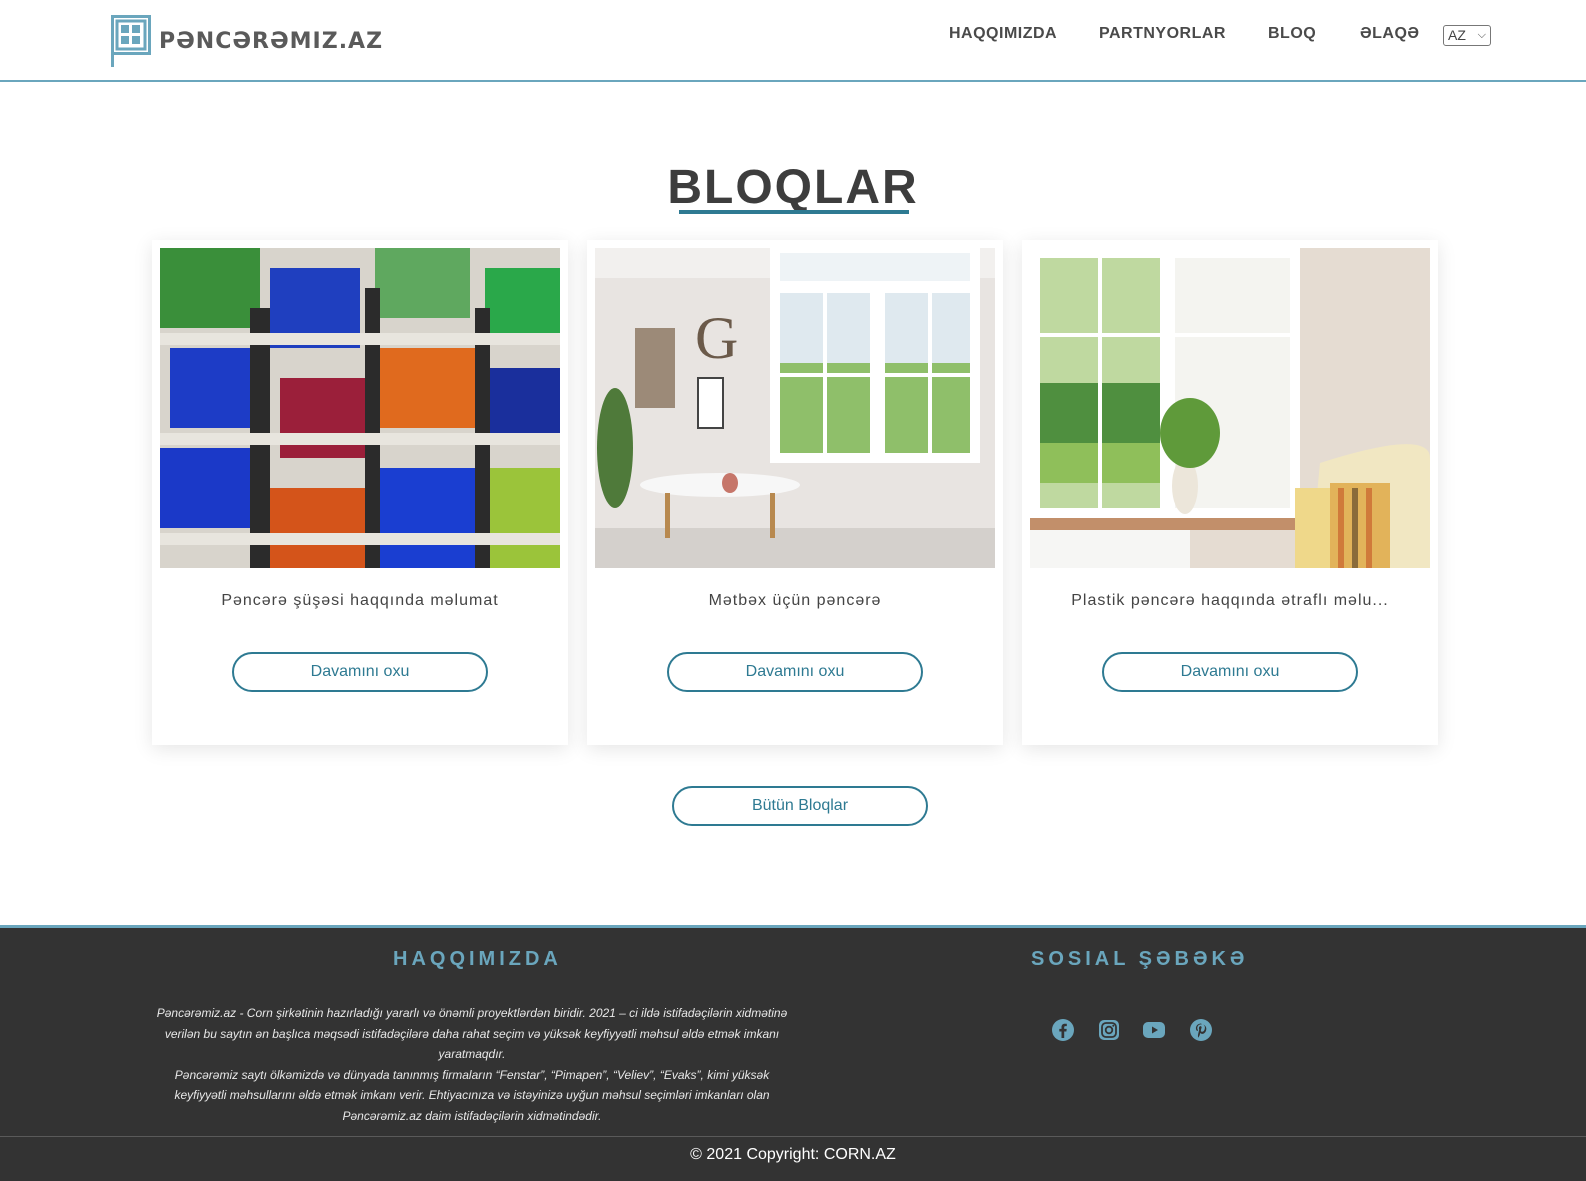  What do you see at coordinates (1154, 1030) in the screenshot?
I see `youtube-icon` at bounding box center [1154, 1030].